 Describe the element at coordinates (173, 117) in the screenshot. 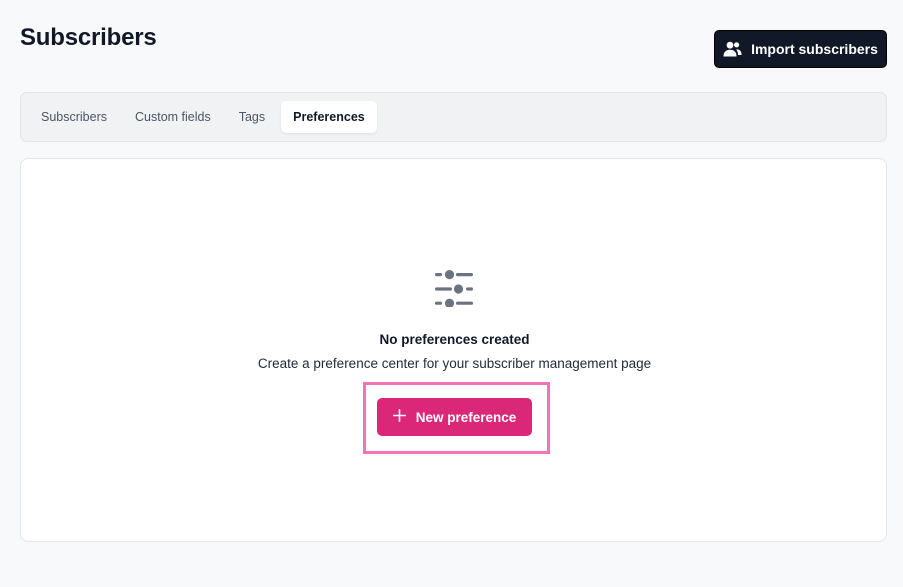

I see `tab-custom-fields: Custom fields` at that location.